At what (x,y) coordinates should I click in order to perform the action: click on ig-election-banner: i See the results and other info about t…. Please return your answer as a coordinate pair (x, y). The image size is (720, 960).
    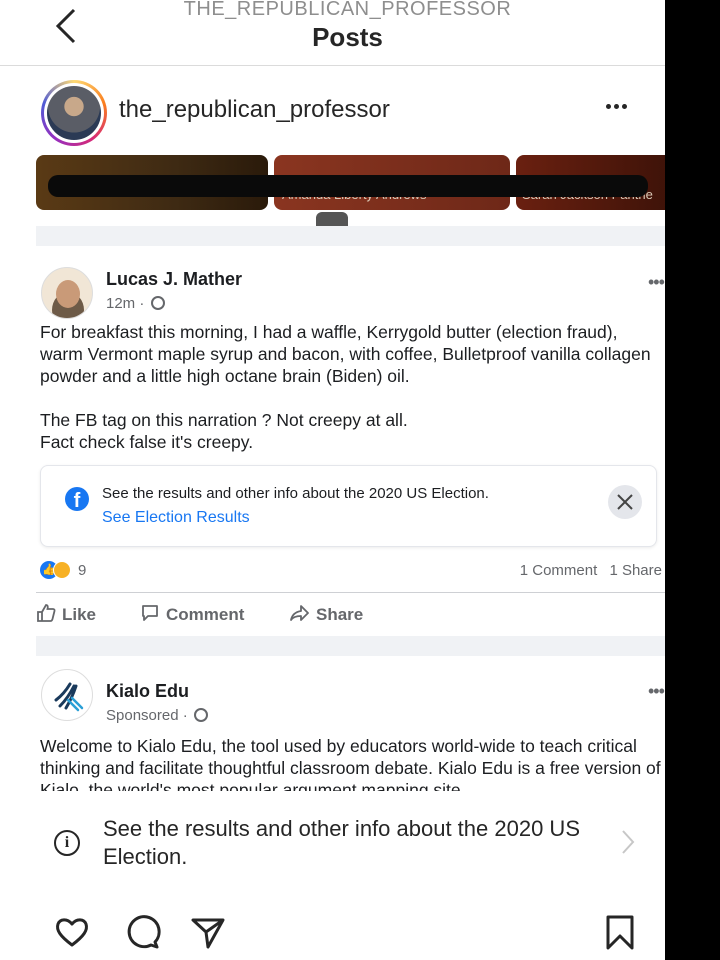
    Looking at the image, I should click on (332, 840).